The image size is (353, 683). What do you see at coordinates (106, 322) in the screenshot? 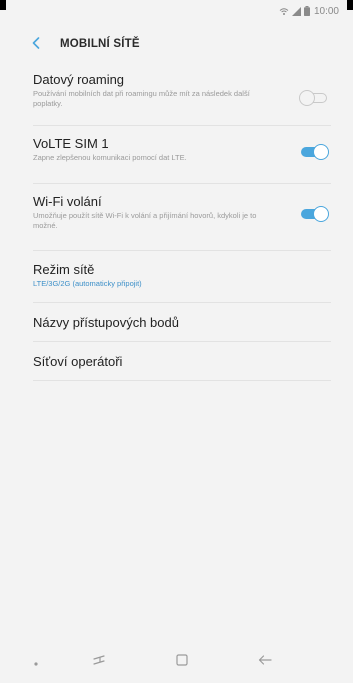
I see `setting-title: Názvy přístupových bodů` at bounding box center [106, 322].